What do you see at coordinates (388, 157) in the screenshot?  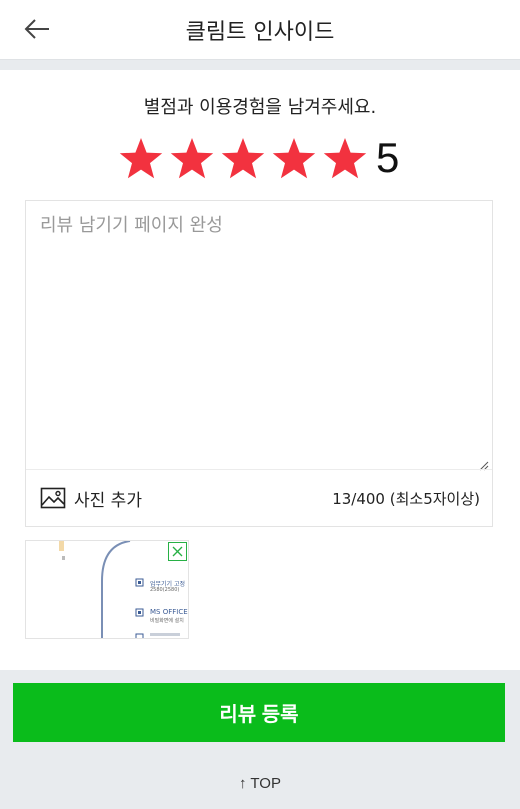 I see `rating-score: 5` at bounding box center [388, 157].